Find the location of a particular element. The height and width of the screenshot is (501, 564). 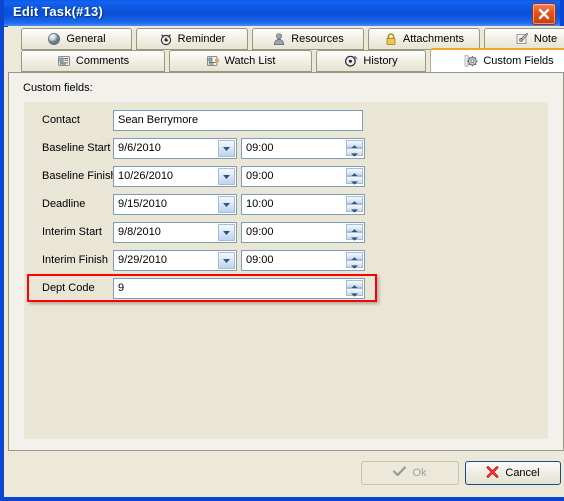

field-value: 9/29/2010 is located at coordinates (142, 260).